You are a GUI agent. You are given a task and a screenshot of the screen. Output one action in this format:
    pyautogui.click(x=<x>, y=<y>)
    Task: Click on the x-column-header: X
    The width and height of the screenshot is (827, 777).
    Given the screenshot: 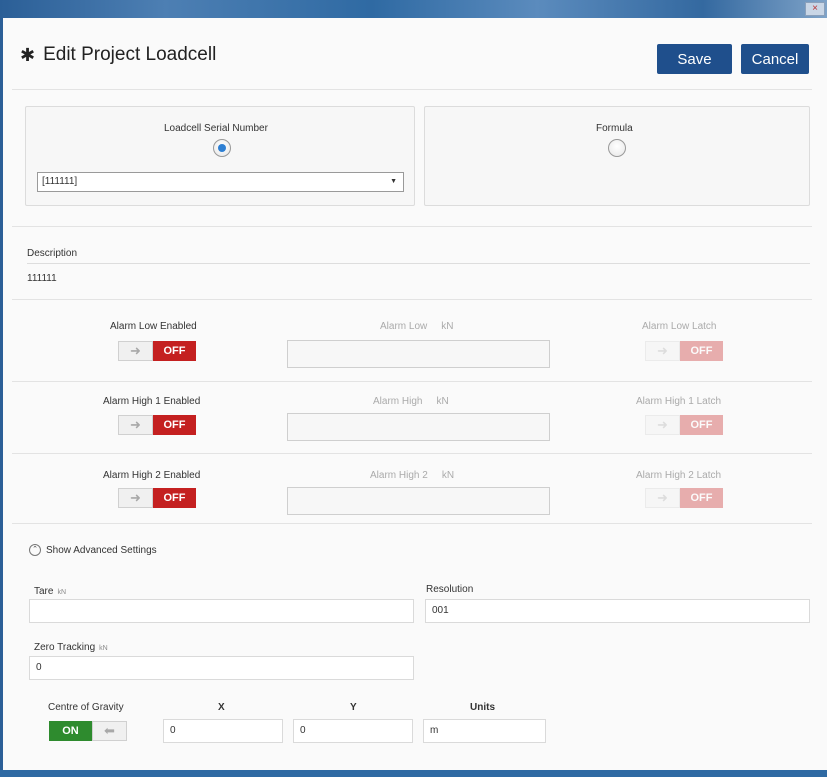 What is the action you would take?
    pyautogui.click(x=221, y=707)
    